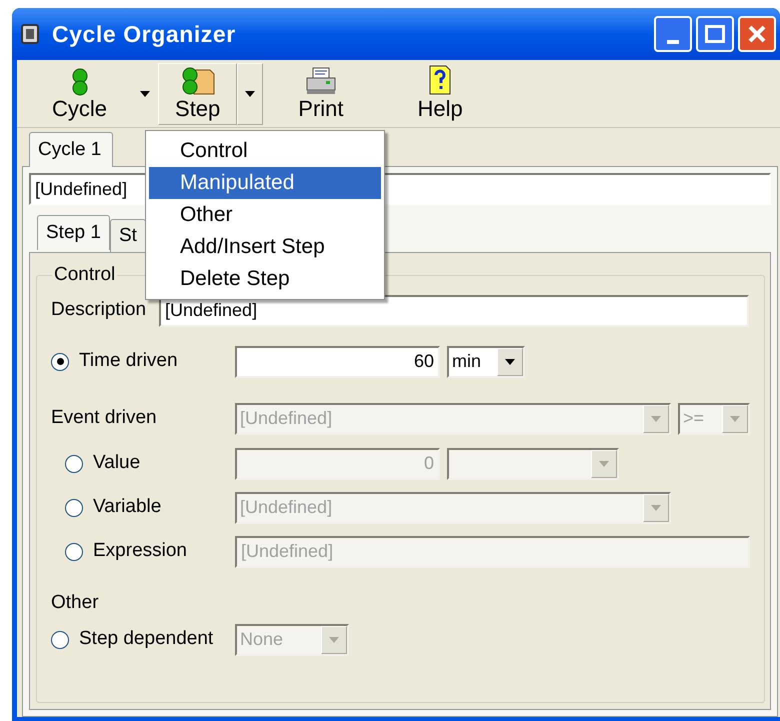 The width and height of the screenshot is (780, 721). I want to click on field-label: Variable, so click(127, 507).